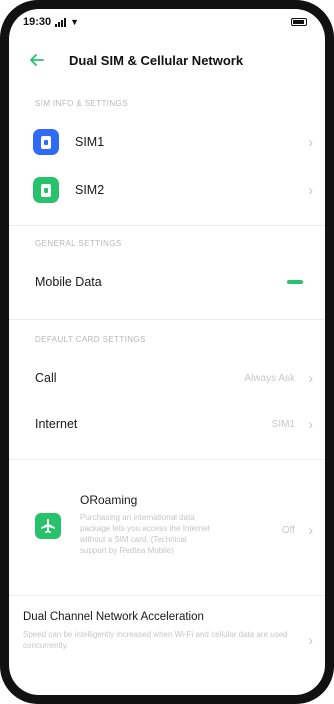 This screenshot has height=704, width=334. Describe the element at coordinates (48, 526) in the screenshot. I see `airplane-icon` at that location.